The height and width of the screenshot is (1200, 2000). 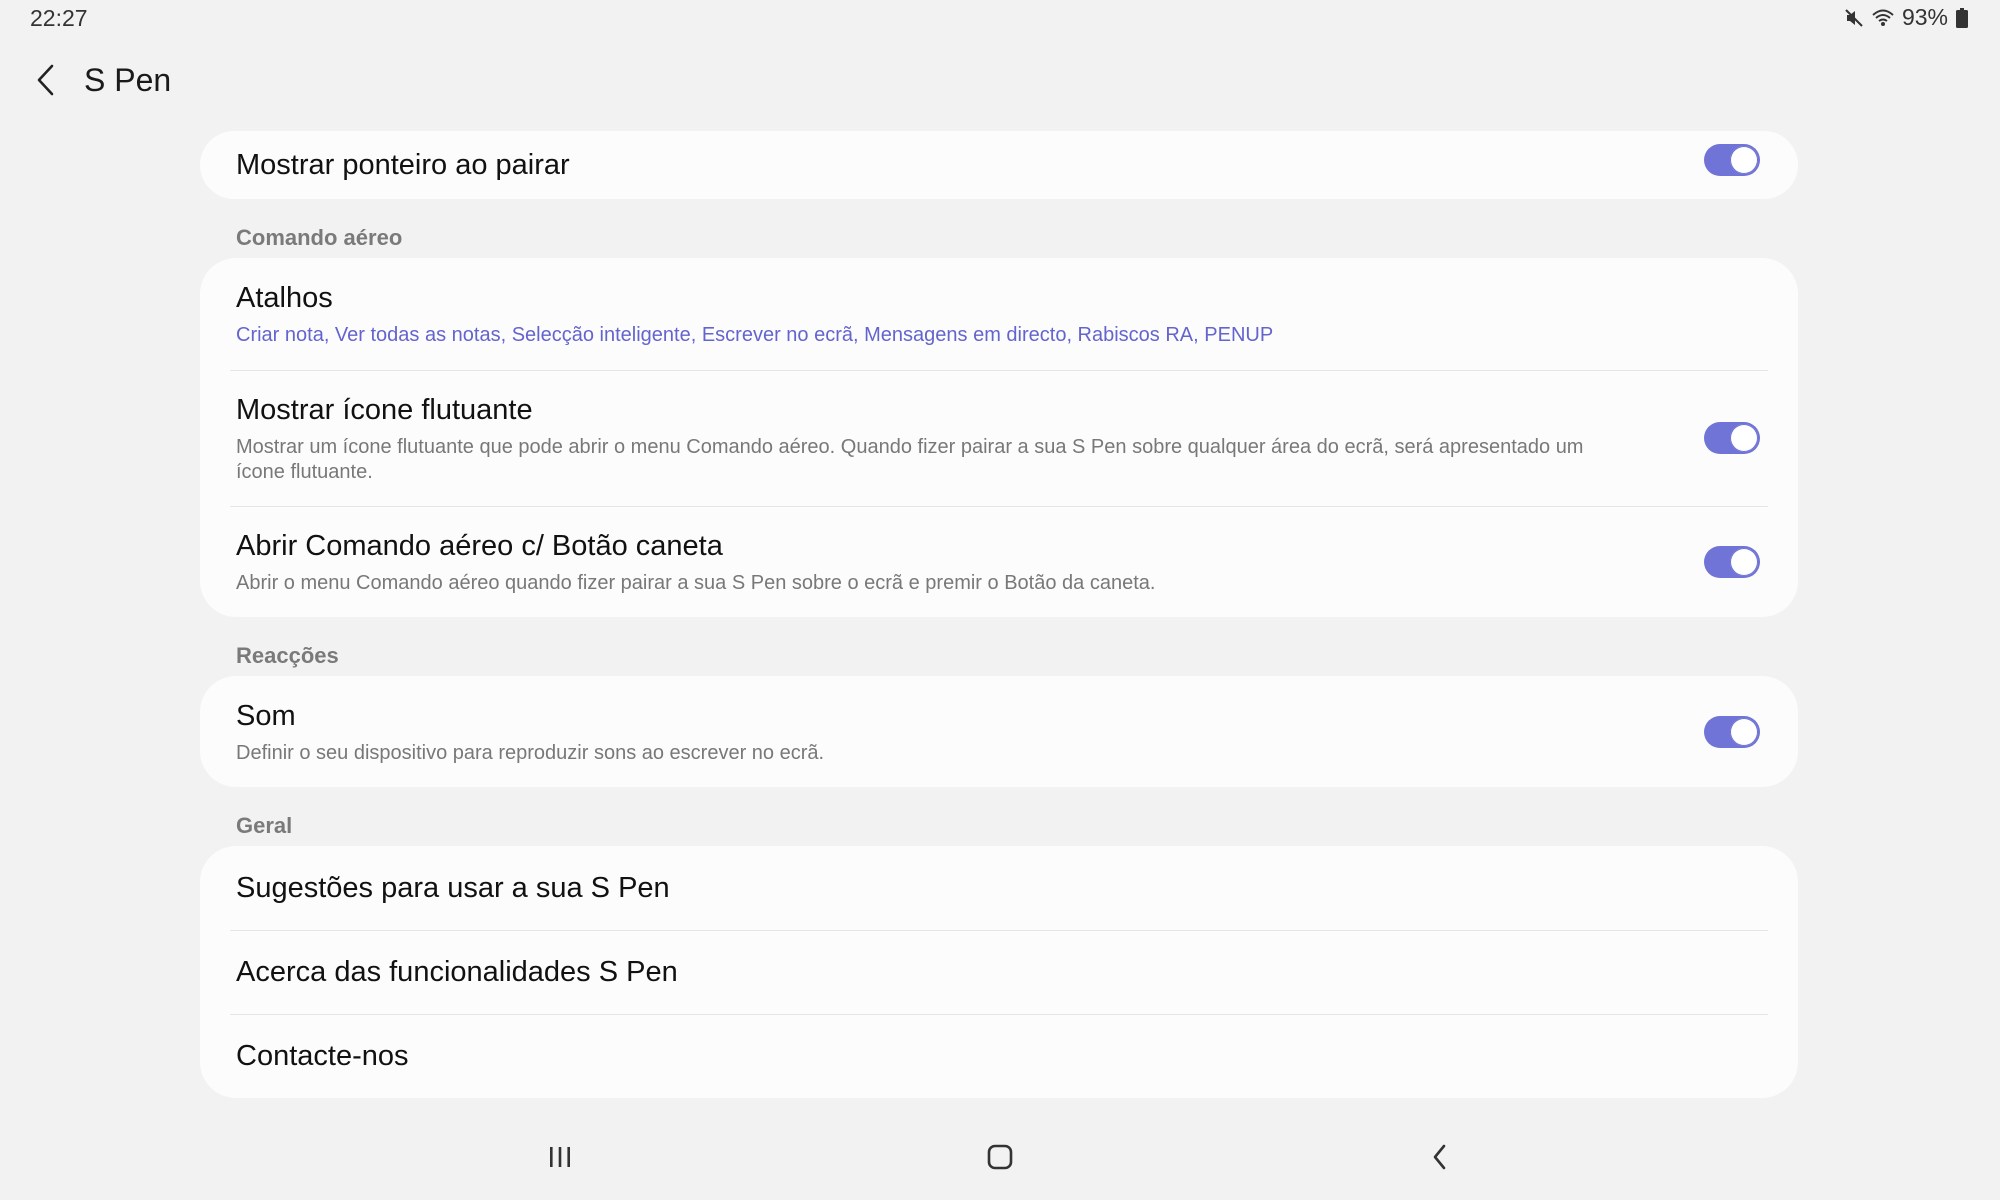 I want to click on pen-button-title: Abrir Comando aéreo c/ Botão caneta, so click(x=479, y=545).